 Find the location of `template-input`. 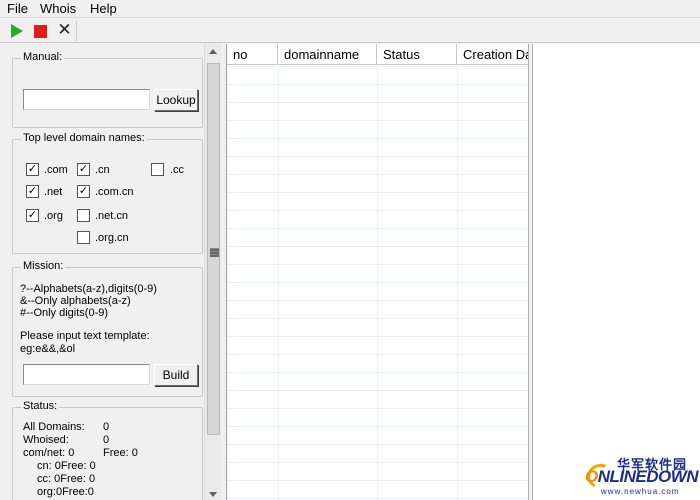

template-input is located at coordinates (86, 374).